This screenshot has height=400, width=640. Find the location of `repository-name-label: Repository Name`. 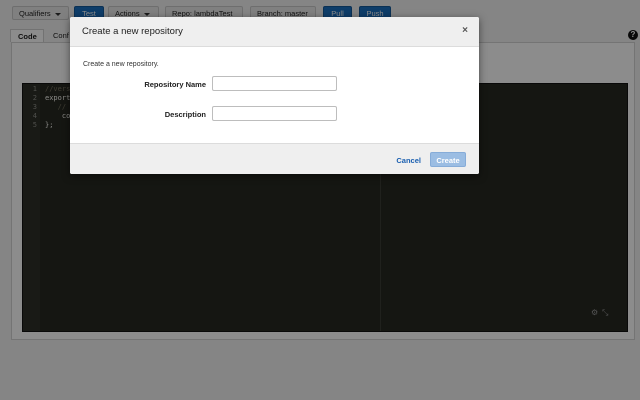

repository-name-label: Repository Name is located at coordinates (175, 84).